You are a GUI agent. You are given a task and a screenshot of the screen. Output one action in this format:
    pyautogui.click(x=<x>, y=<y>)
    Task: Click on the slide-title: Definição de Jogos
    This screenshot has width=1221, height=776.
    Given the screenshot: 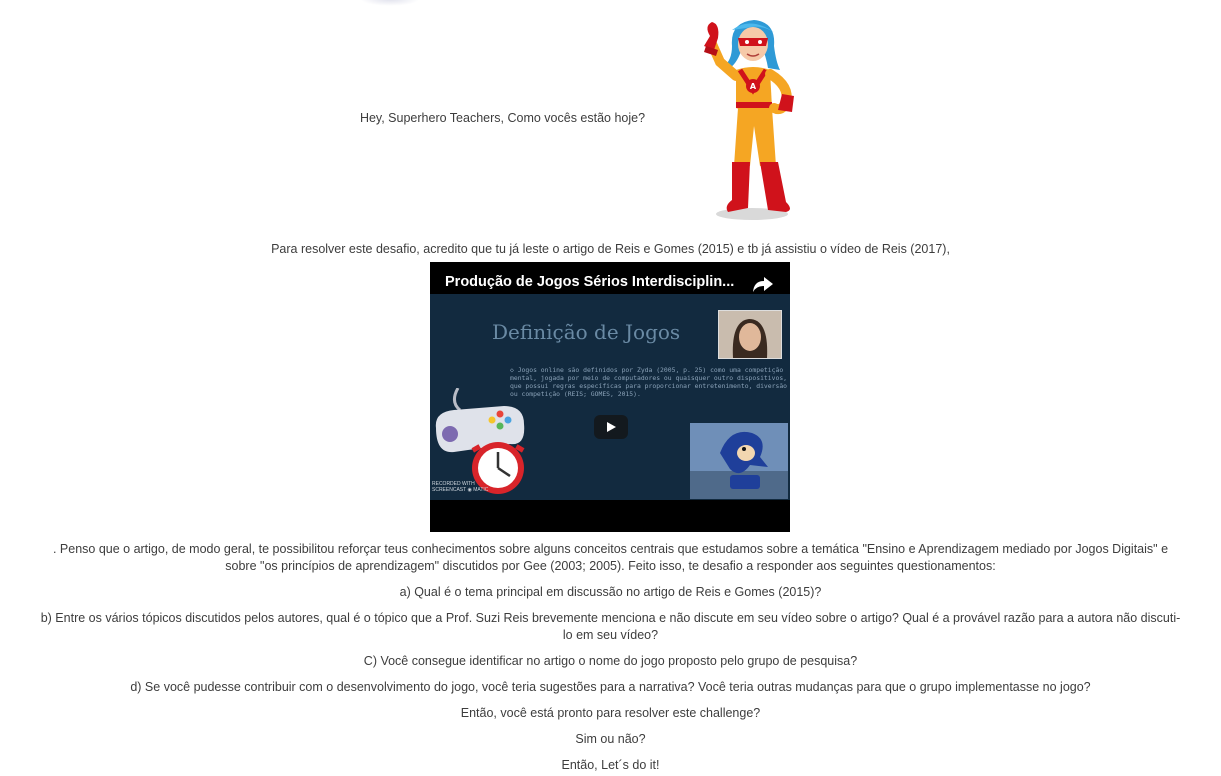 What is the action you would take?
    pyautogui.click(x=586, y=332)
    